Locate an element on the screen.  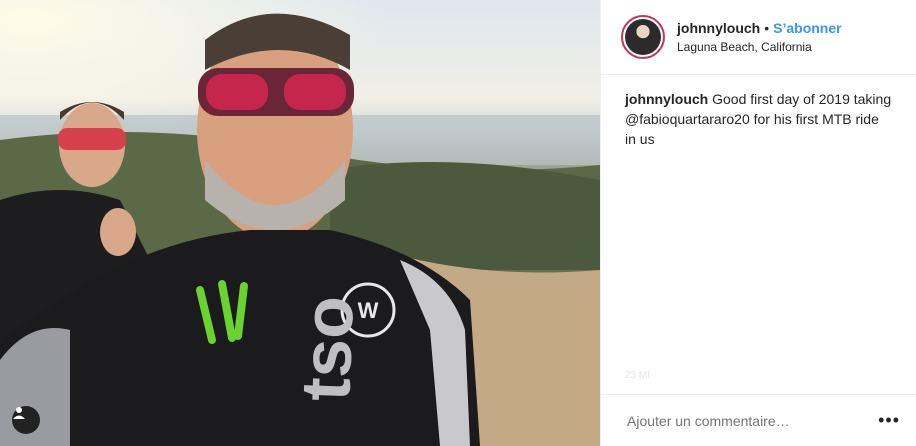
svg-text: tso is located at coordinates (327, 349).